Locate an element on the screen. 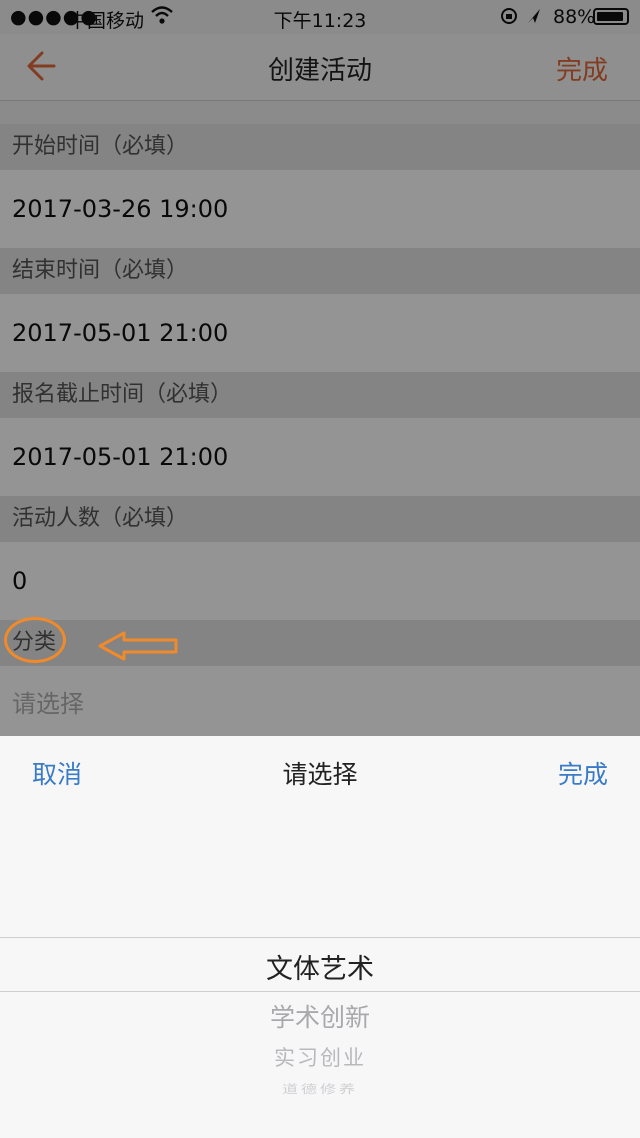 This screenshot has height=1138, width=640. picker-selection-bottom-line is located at coordinates (320, 991).